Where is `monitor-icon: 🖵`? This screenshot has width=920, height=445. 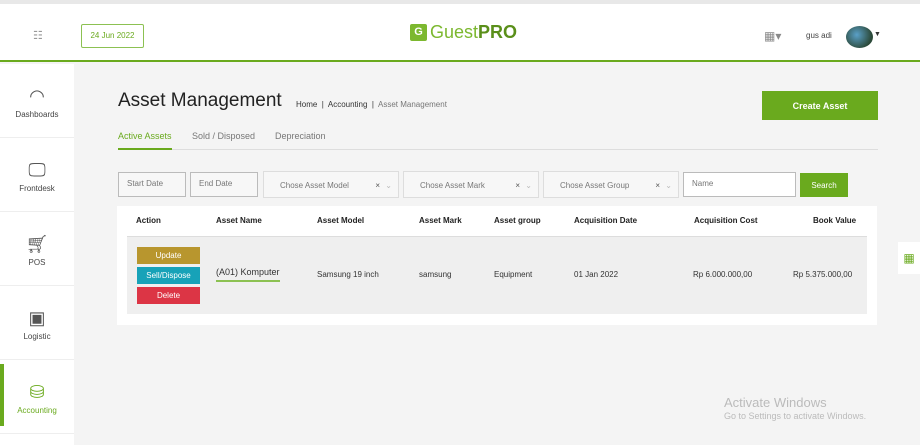
monitor-icon: 🖵 is located at coordinates (37, 170).